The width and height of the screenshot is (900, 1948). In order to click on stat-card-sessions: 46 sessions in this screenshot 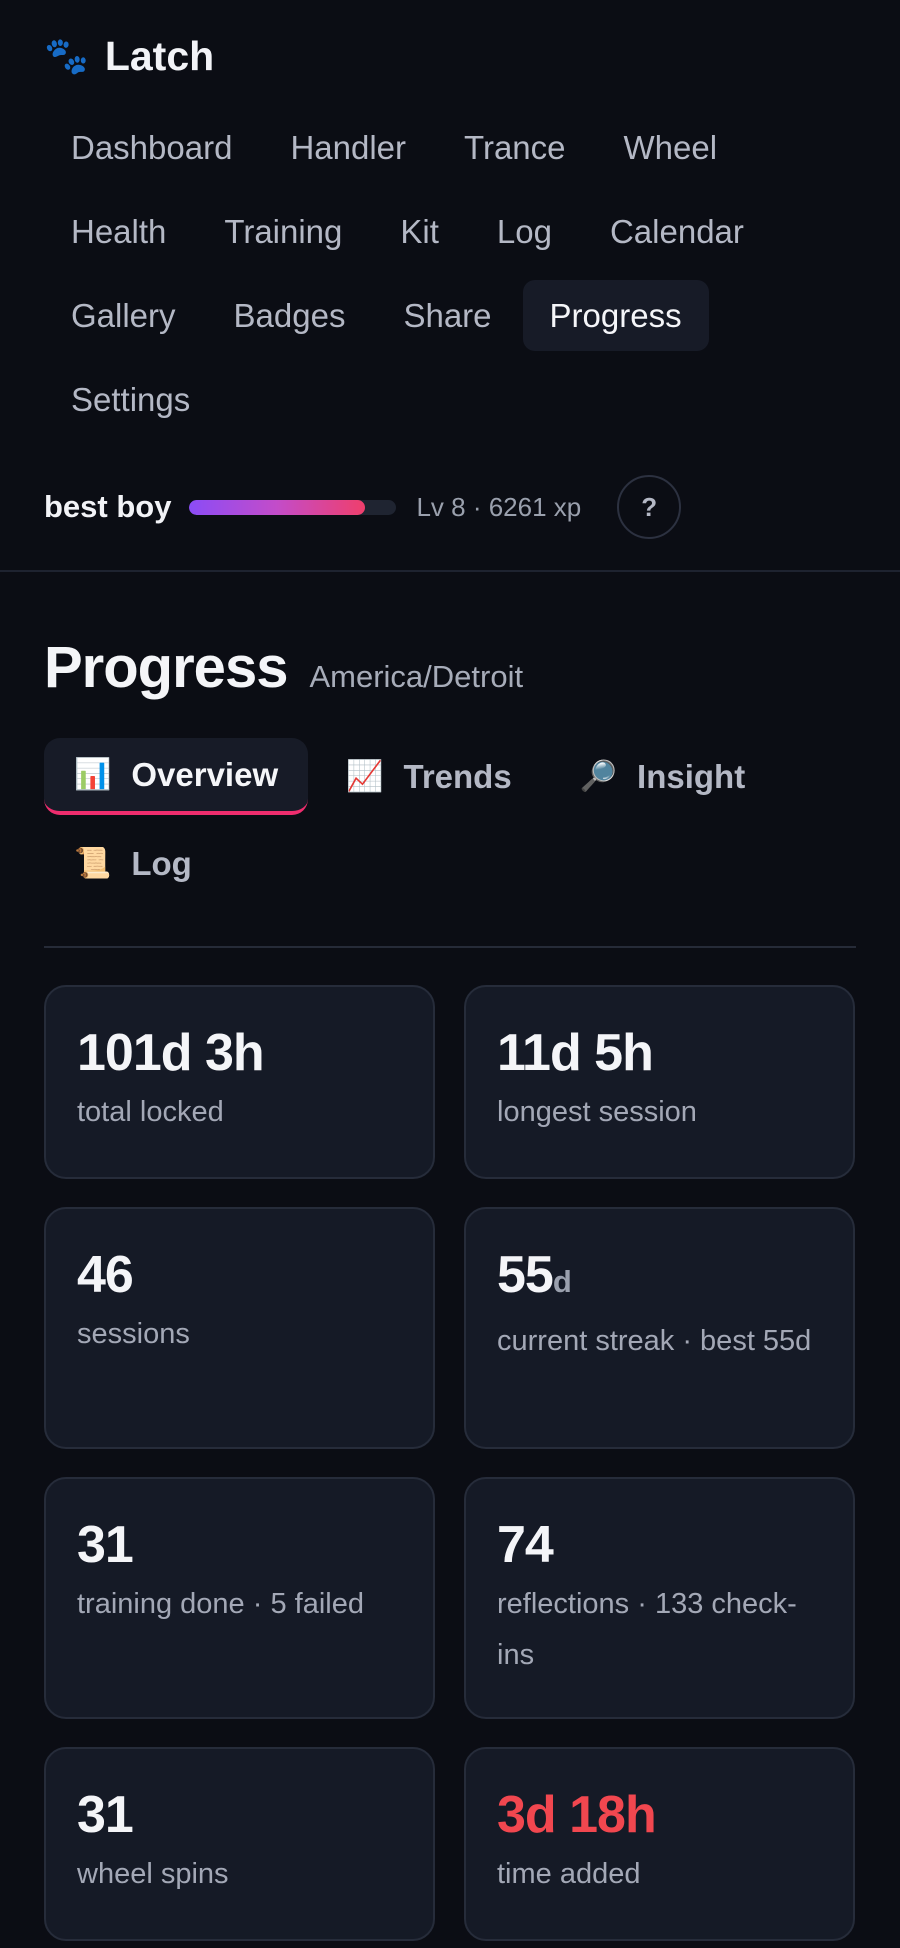, I will do `click(239, 1328)`.